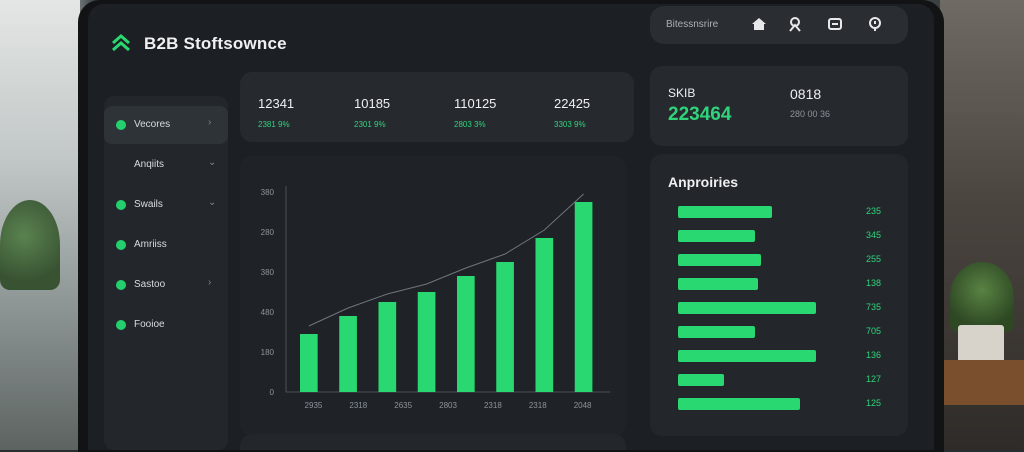 The image size is (1024, 452). I want to click on chat-icon, so click(835, 24).